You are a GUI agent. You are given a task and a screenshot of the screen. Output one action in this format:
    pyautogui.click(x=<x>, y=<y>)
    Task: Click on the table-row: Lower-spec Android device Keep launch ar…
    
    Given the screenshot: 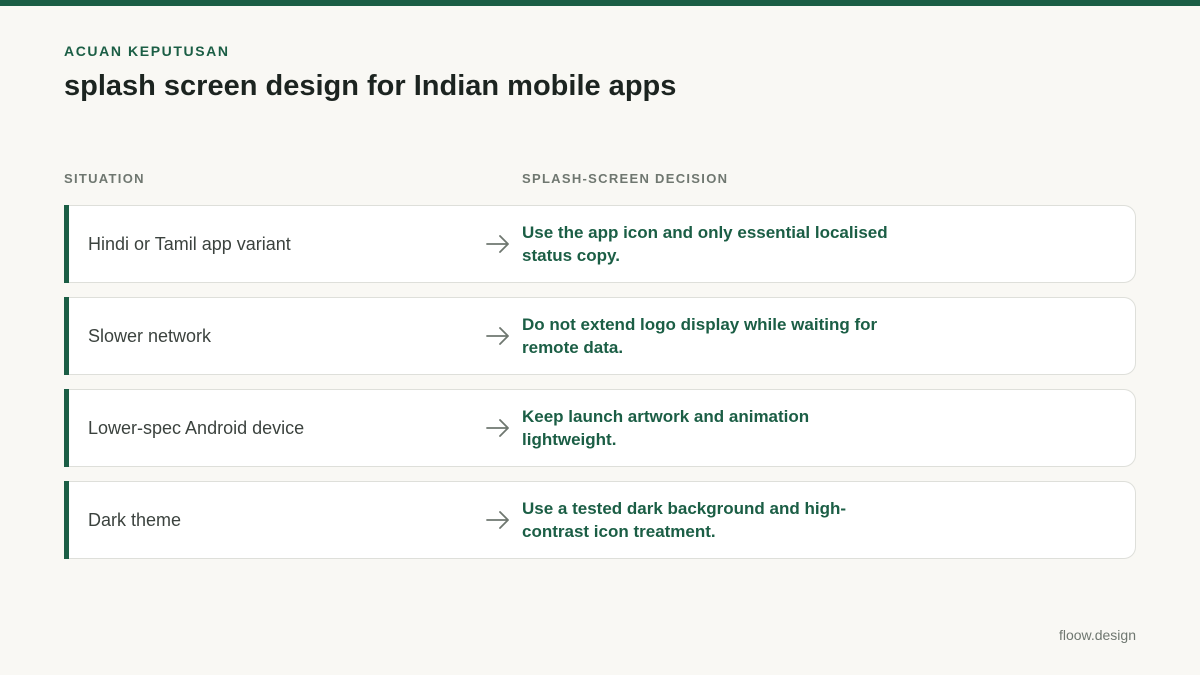 What is the action you would take?
    pyautogui.click(x=600, y=428)
    